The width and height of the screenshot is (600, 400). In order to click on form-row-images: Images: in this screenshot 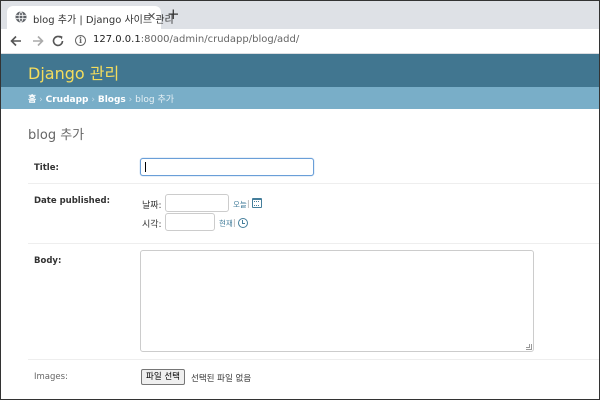, I will do `click(313, 379)`.